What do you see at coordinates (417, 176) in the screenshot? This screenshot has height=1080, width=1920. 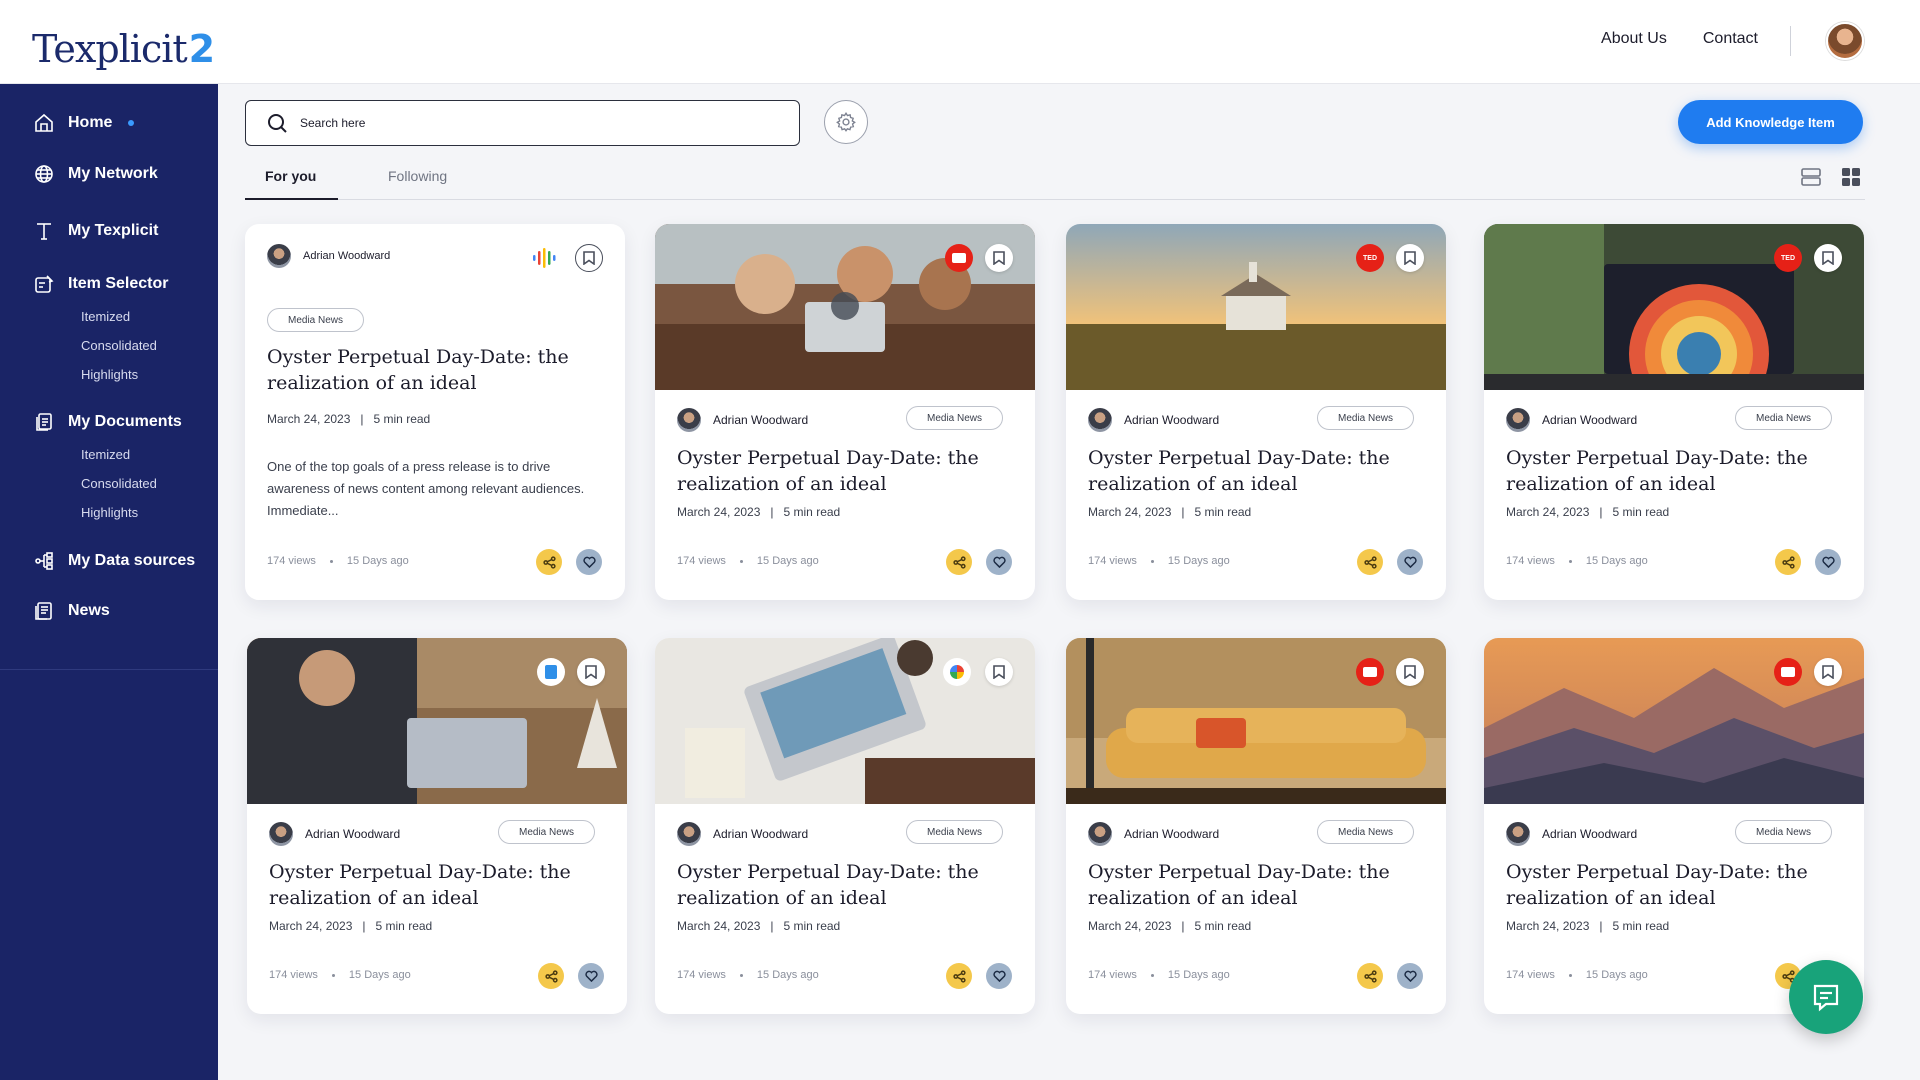 I see `tab-following: Following` at bounding box center [417, 176].